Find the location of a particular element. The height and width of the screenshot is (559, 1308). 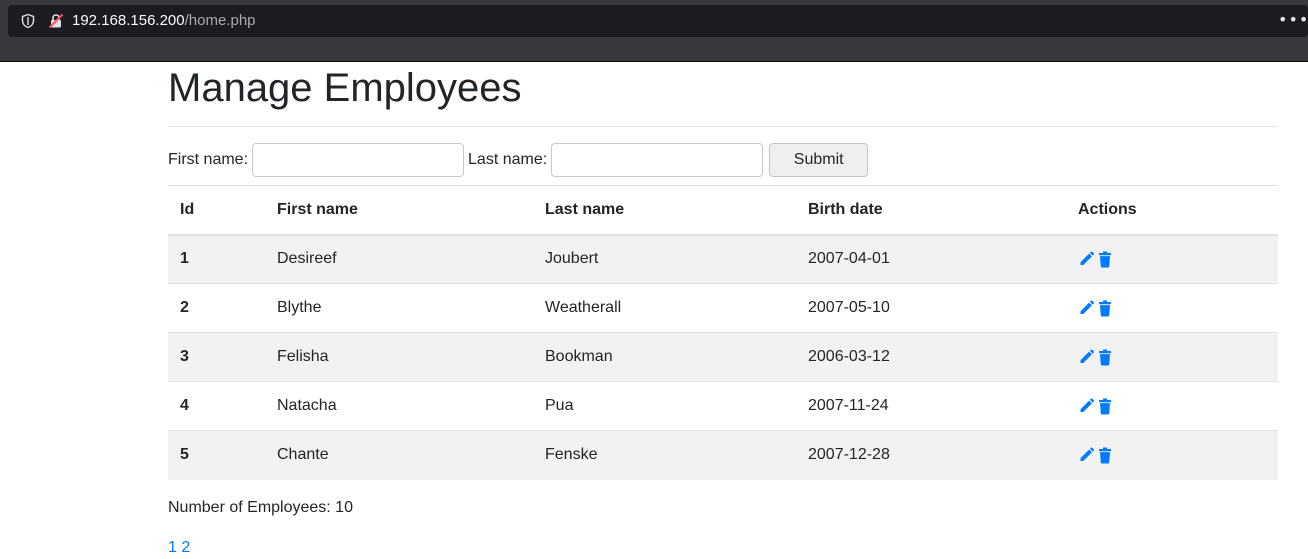

cell-id: 3 is located at coordinates (184, 356).